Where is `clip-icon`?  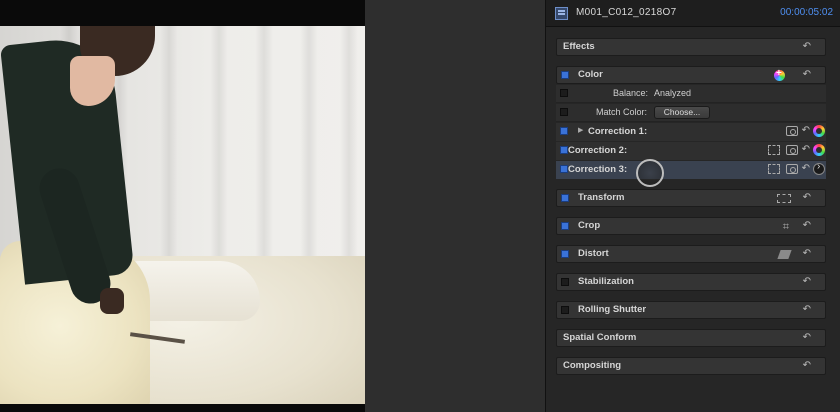 clip-icon is located at coordinates (561, 13).